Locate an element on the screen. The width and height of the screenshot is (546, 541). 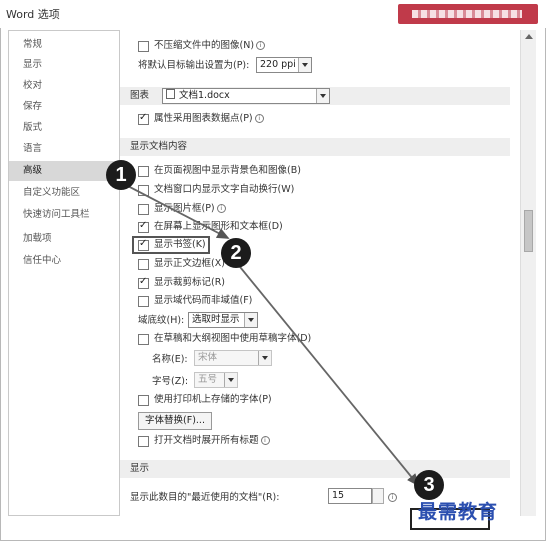
step-badge-3: 3 is located at coordinates (429, 485).